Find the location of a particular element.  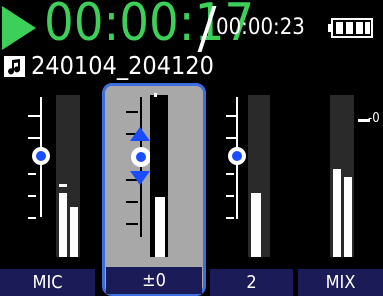

arrow-down-icon is located at coordinates (140, 178).